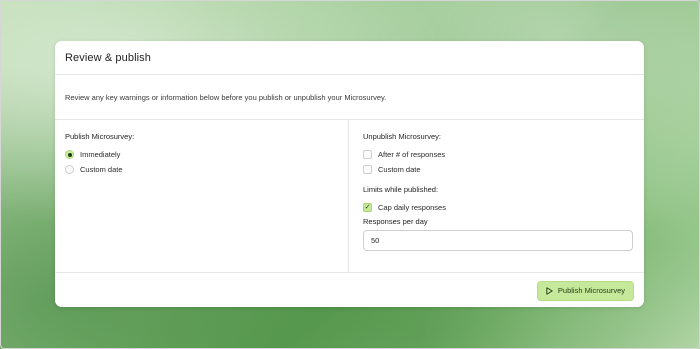 This screenshot has width=700, height=349. Describe the element at coordinates (498, 169) in the screenshot. I see `unpublish-custom-date-option: Custom date` at that location.